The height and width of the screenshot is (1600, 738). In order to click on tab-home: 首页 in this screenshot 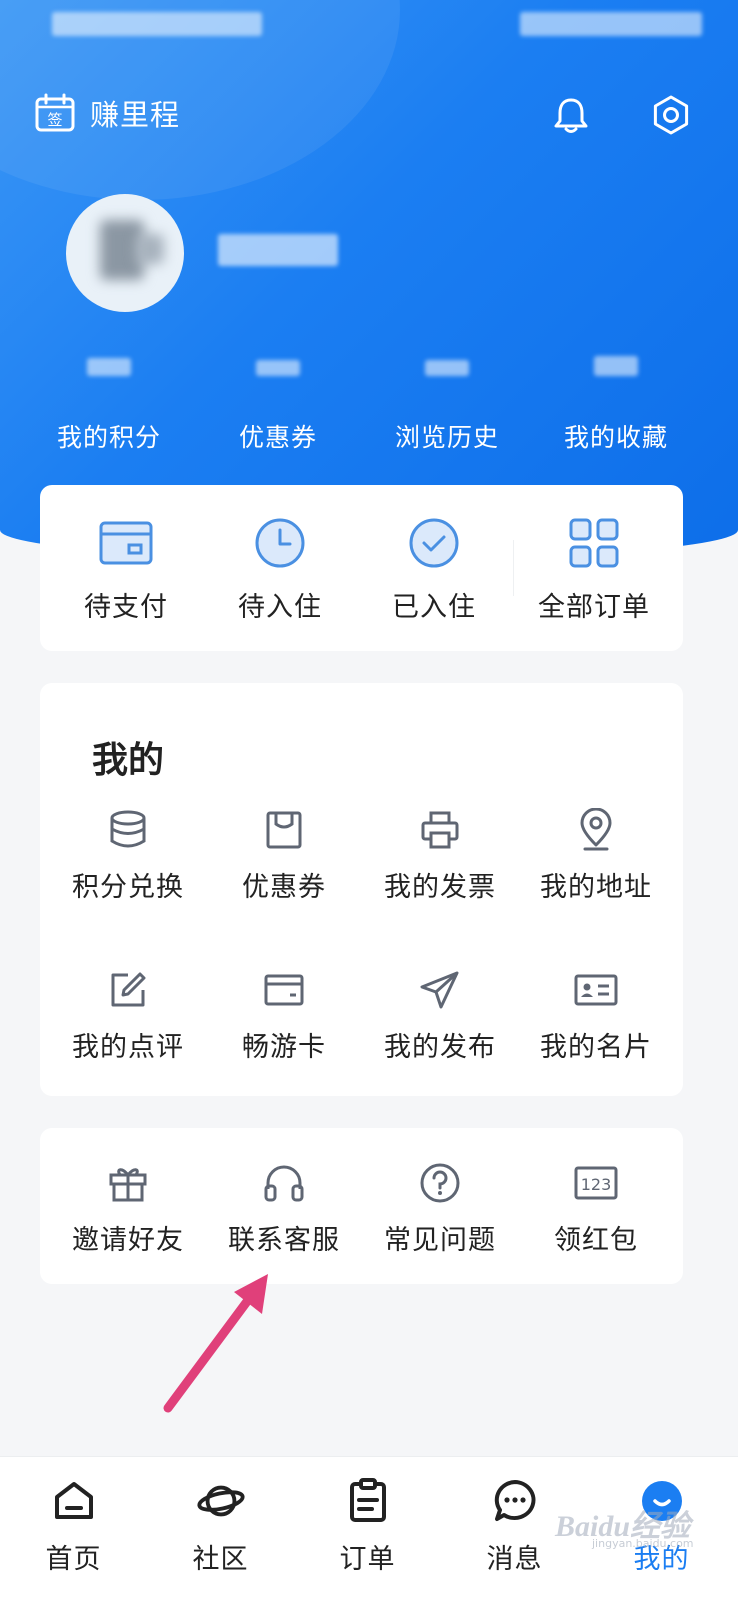, I will do `click(73, 1528)`.